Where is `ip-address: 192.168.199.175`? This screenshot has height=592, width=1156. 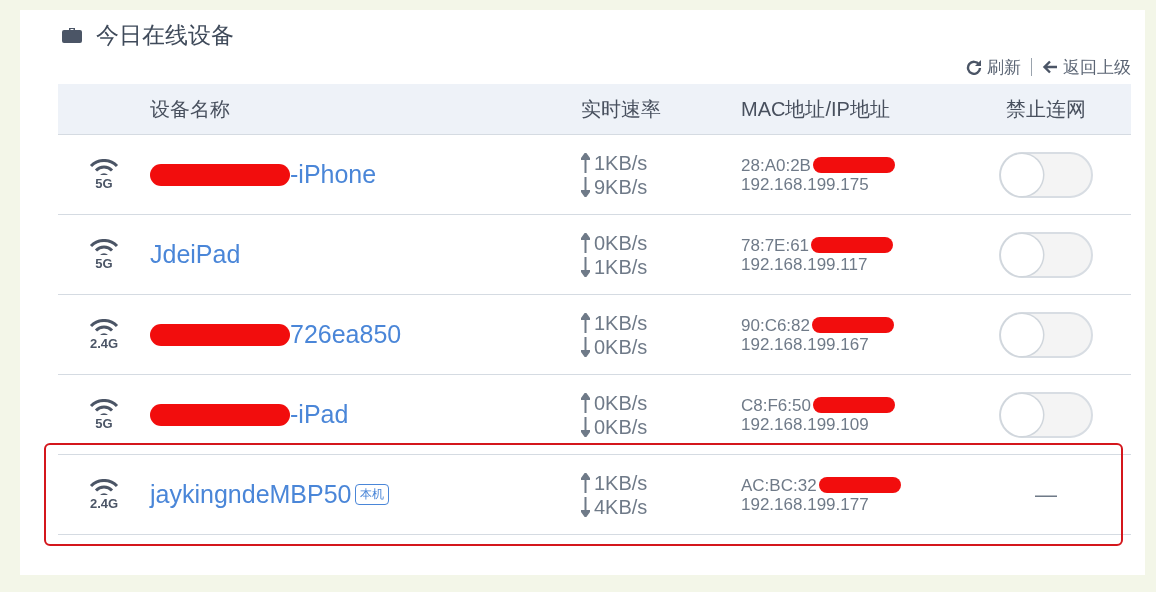 ip-address: 192.168.199.175 is located at coordinates (805, 184).